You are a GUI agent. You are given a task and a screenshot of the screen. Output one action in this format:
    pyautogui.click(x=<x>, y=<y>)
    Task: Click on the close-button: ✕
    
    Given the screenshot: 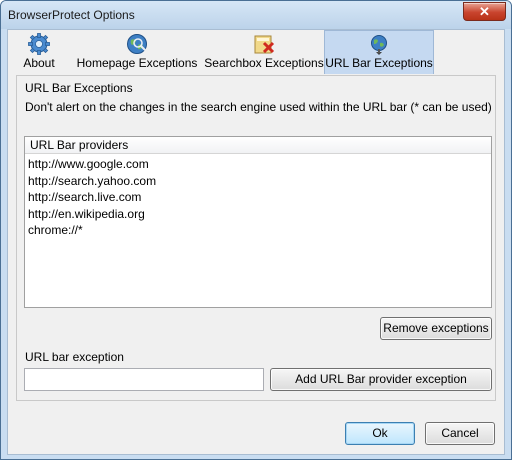 What is the action you would take?
    pyautogui.click(x=484, y=11)
    